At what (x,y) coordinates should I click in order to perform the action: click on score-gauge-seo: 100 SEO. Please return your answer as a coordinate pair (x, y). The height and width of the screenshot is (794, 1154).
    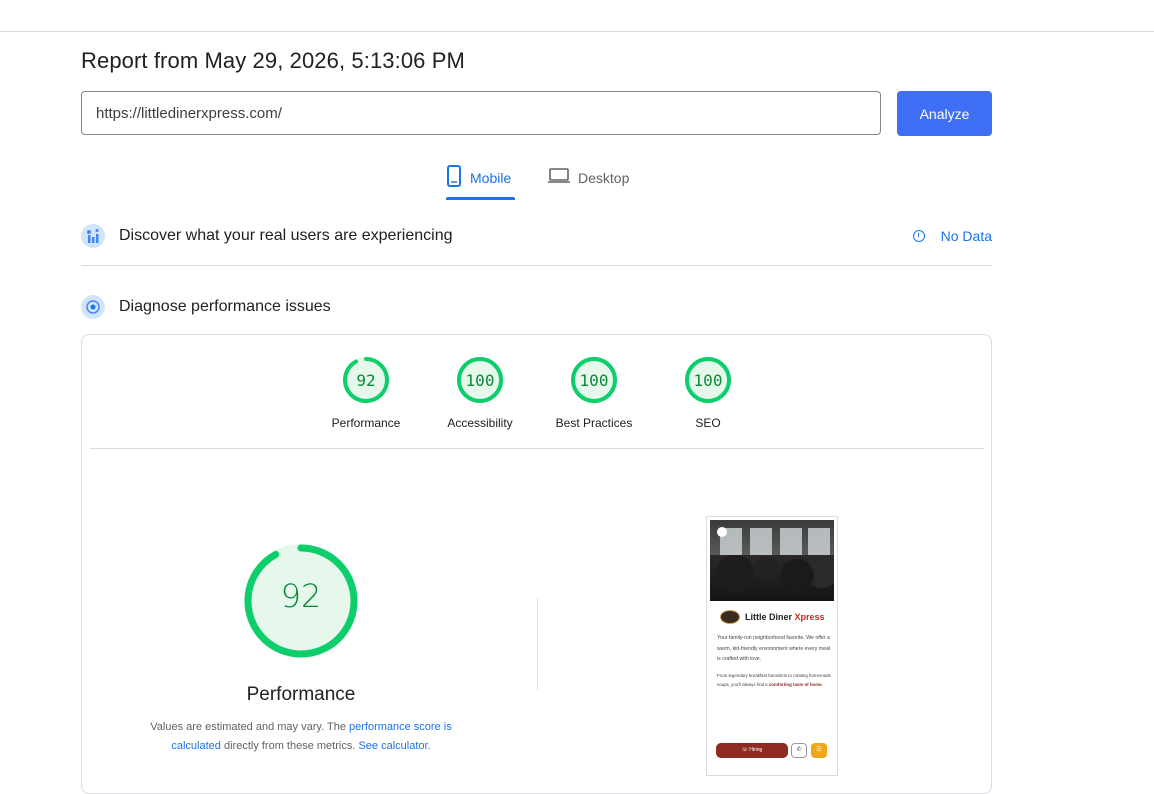
    Looking at the image, I should click on (708, 393).